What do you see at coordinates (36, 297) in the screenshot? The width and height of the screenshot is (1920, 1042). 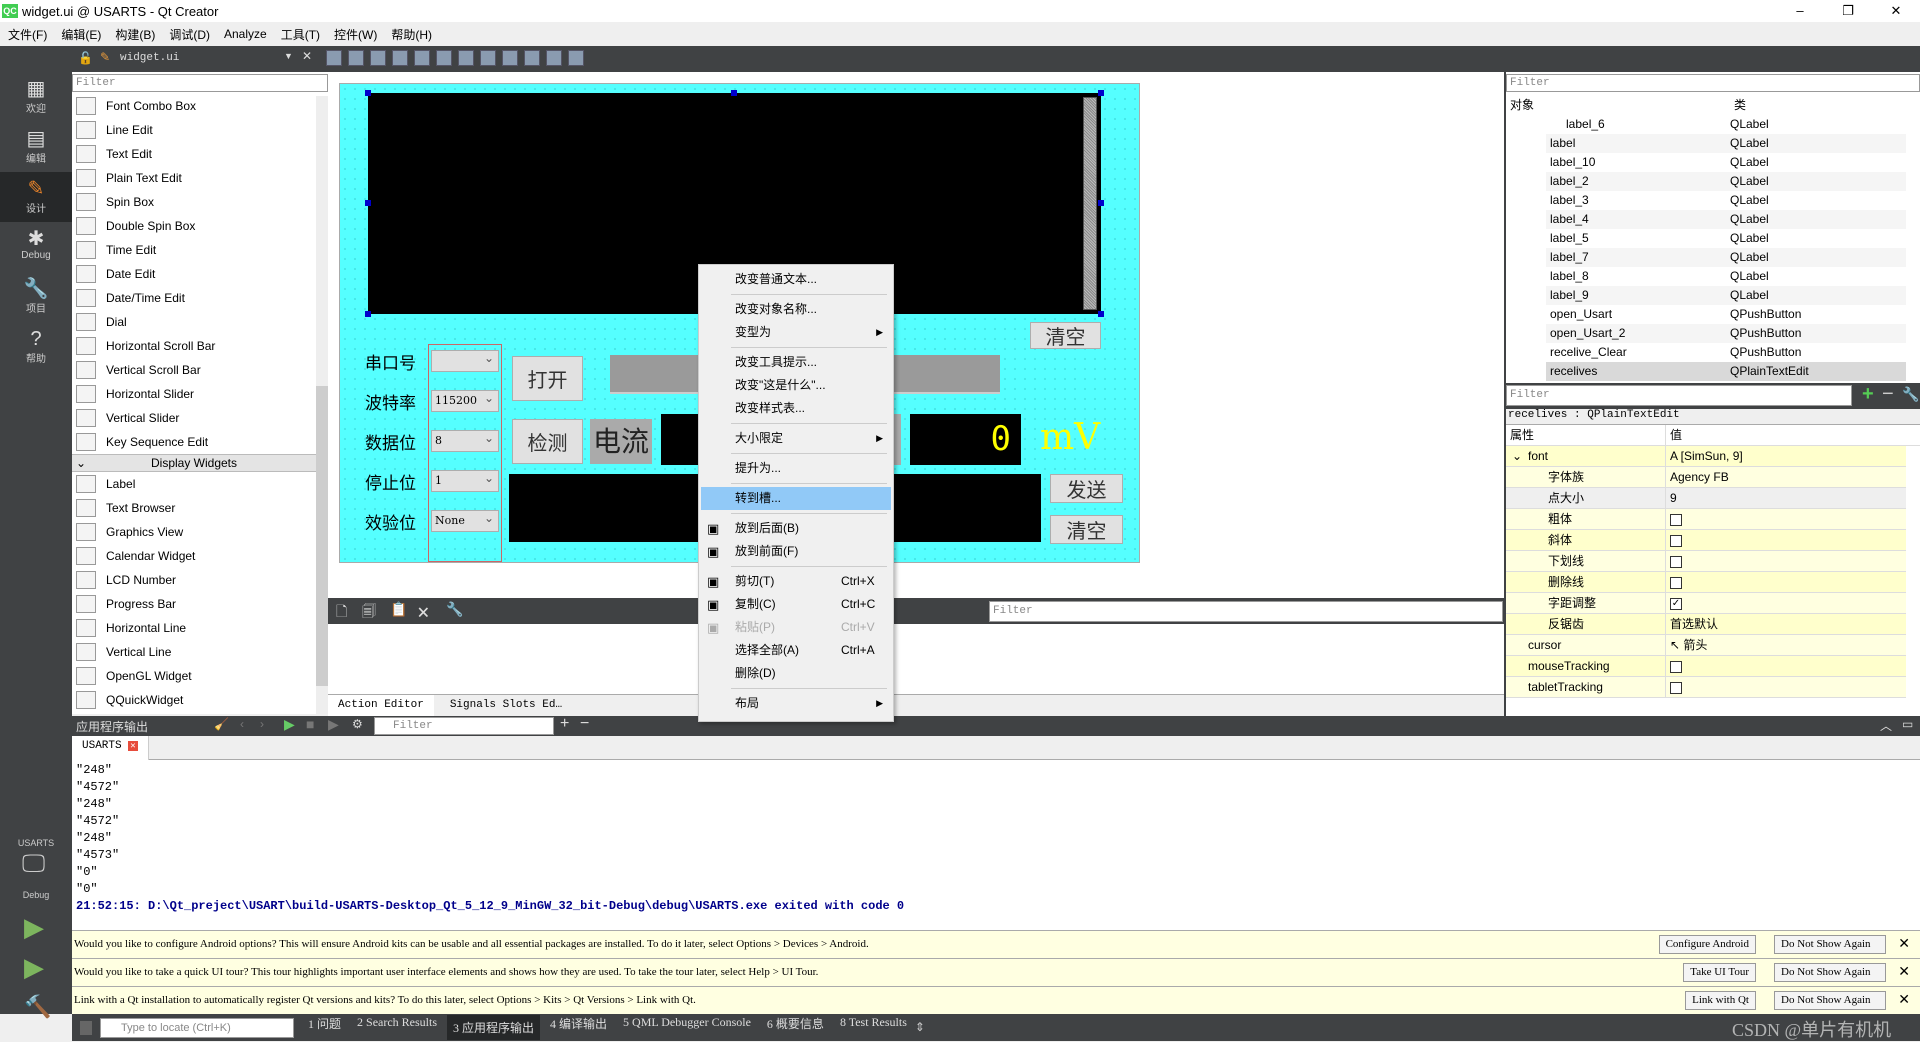 I see `mode-wrench: 🔧 项目` at bounding box center [36, 297].